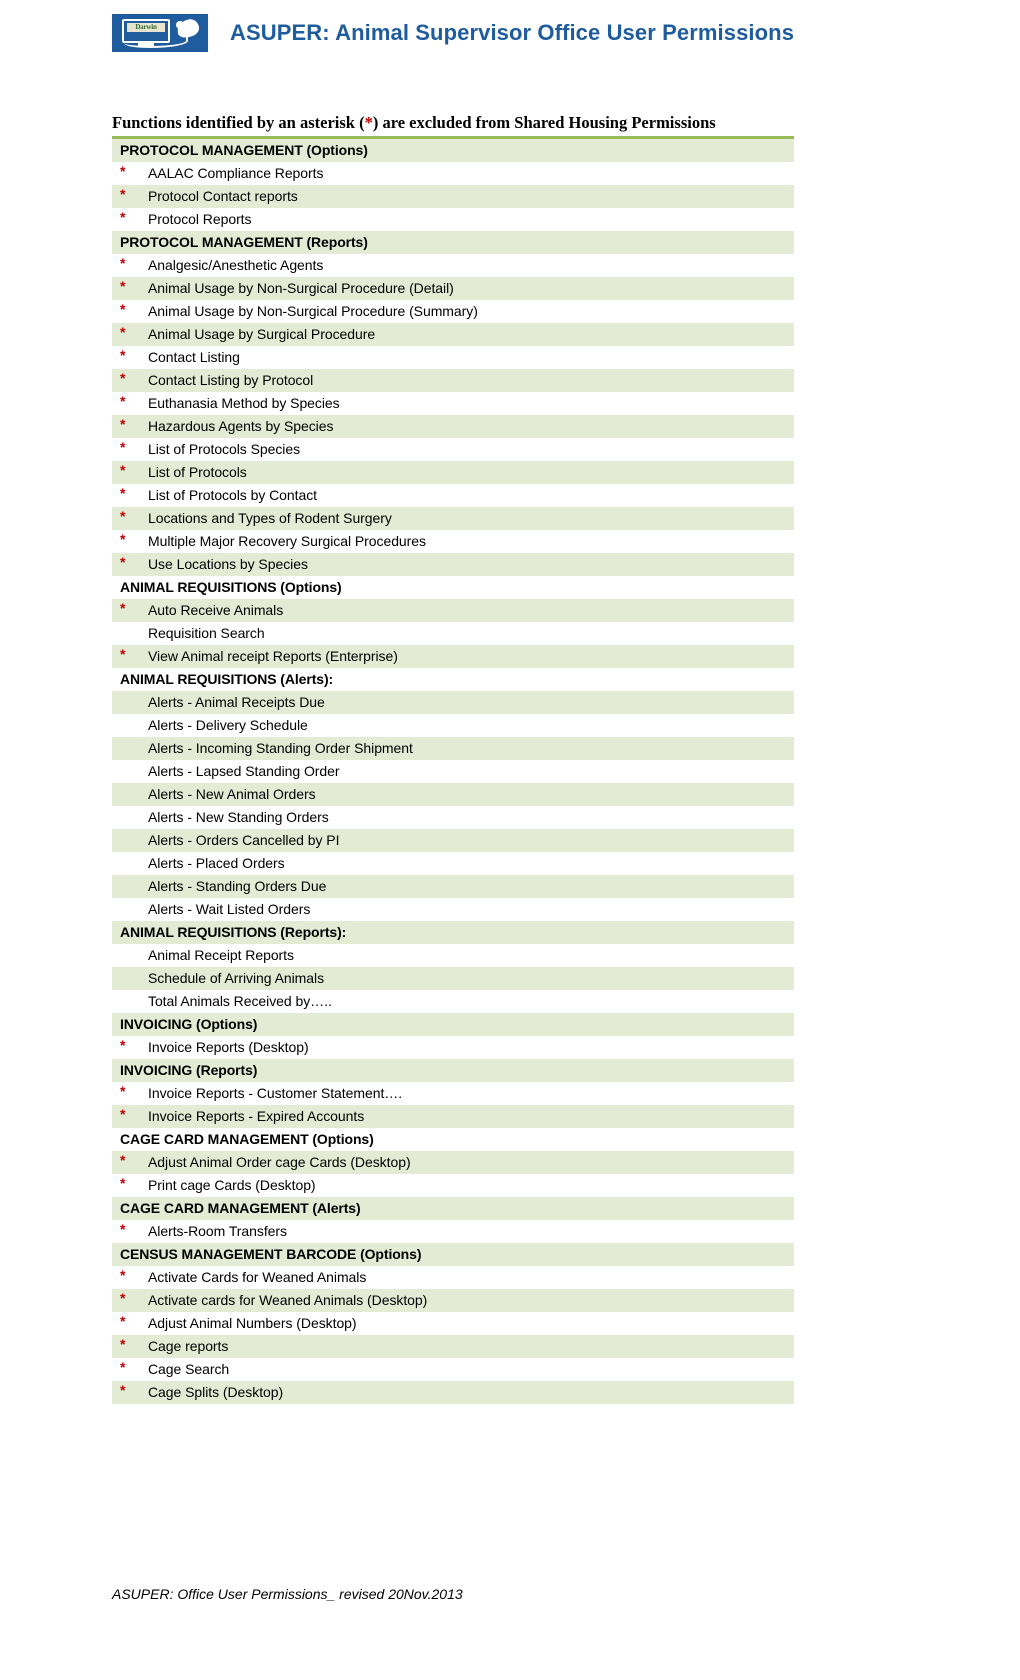 Image resolution: width=1020 pixels, height=1680 pixels. I want to click on permission-label: Invoice Reports - Customer Statement…., so click(275, 1093).